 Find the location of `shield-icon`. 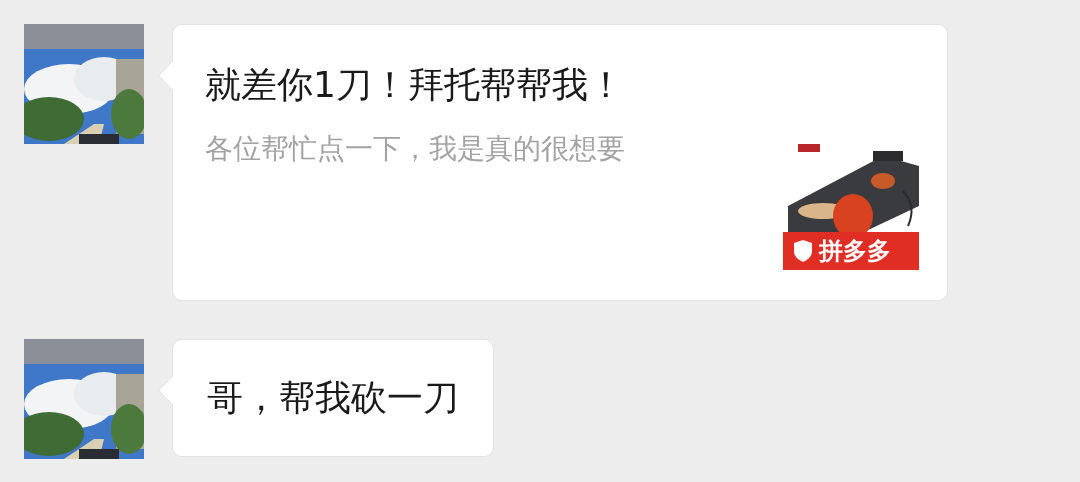

shield-icon is located at coordinates (803, 251).